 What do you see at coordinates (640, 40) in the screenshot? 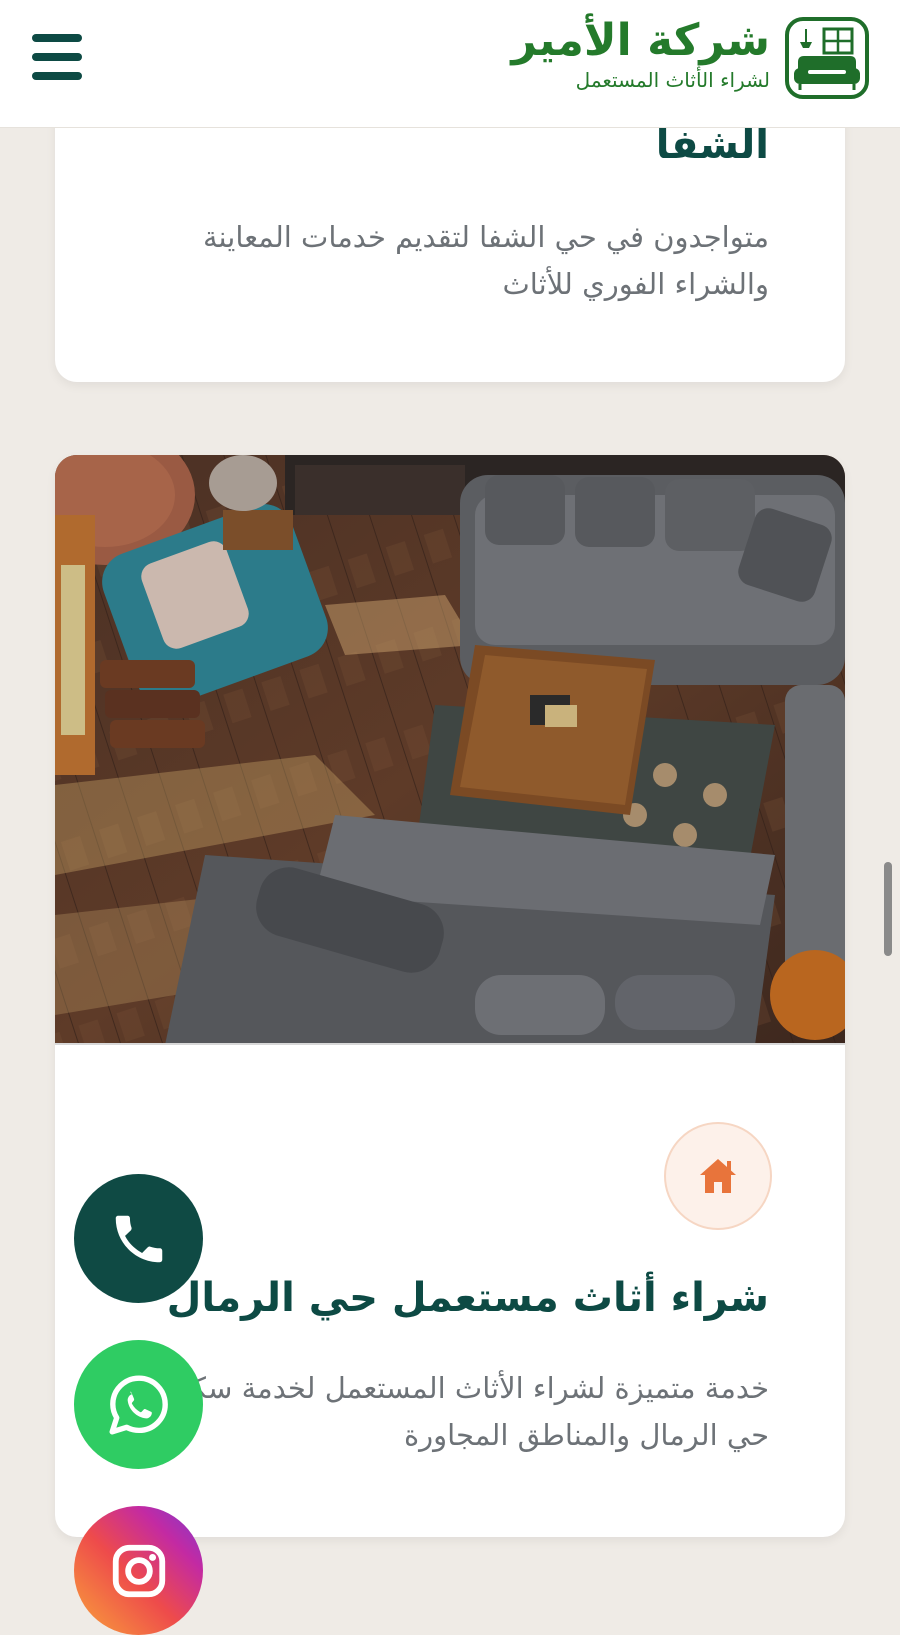
I see `logo-title: شركة الأمير` at bounding box center [640, 40].